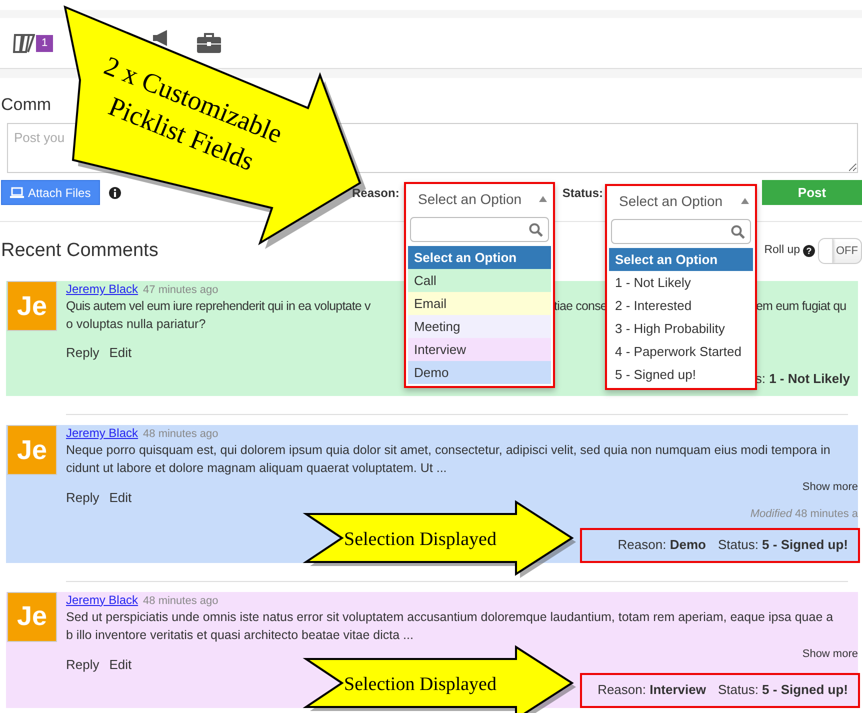  What do you see at coordinates (782, 250) in the screenshot?
I see `rollup-label: Roll up` at bounding box center [782, 250].